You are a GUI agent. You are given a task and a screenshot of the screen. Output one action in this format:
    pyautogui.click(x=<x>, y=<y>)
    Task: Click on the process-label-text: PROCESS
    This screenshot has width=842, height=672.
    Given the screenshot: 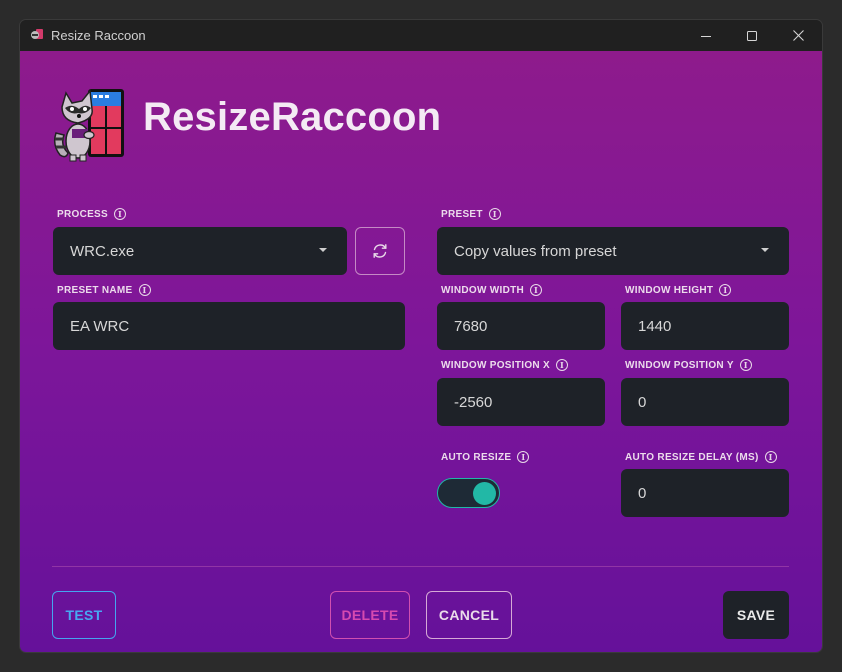 What is the action you would take?
    pyautogui.click(x=83, y=214)
    